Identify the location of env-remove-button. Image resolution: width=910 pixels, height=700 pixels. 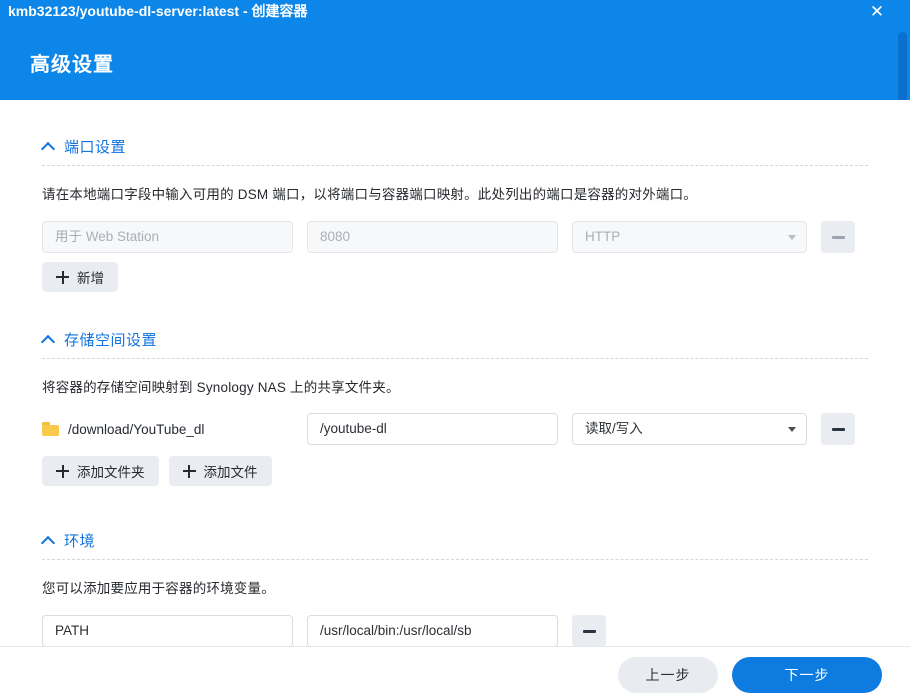
(589, 630).